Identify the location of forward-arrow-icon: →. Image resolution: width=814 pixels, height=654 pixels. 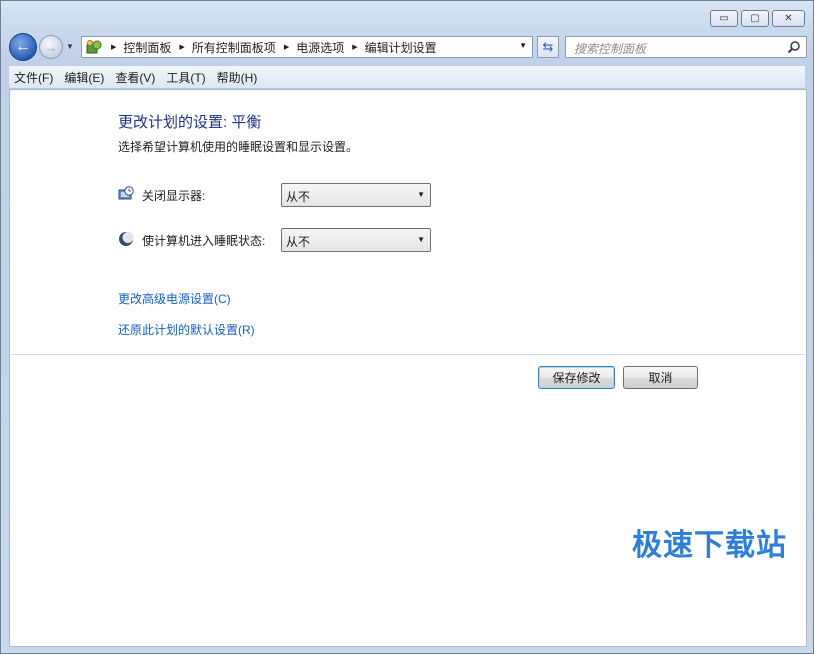
(51, 47).